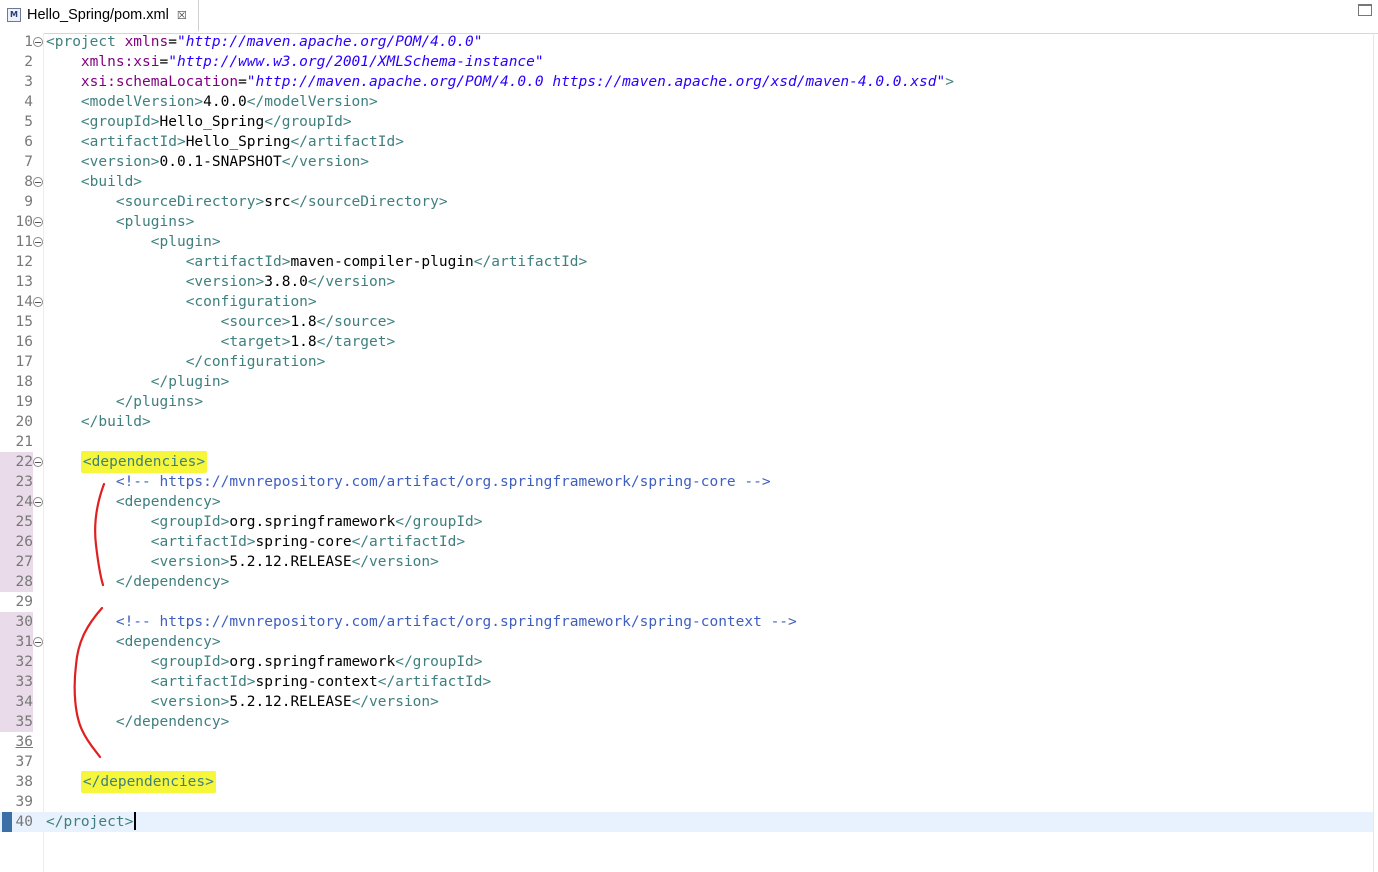 This screenshot has height=872, width=1378. What do you see at coordinates (94, 182) in the screenshot?
I see `code-text: <build>` at bounding box center [94, 182].